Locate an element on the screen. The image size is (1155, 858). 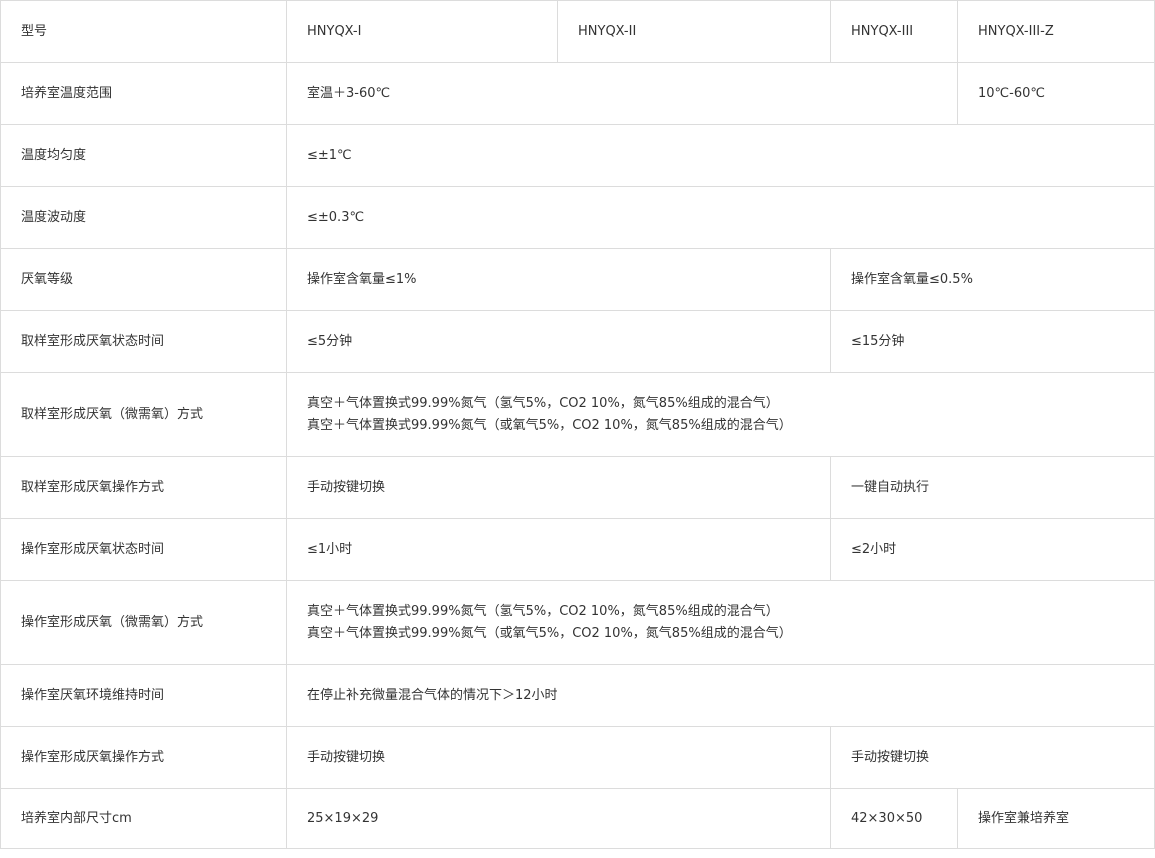
row-label: 培养室温度范围 is located at coordinates (143, 93).